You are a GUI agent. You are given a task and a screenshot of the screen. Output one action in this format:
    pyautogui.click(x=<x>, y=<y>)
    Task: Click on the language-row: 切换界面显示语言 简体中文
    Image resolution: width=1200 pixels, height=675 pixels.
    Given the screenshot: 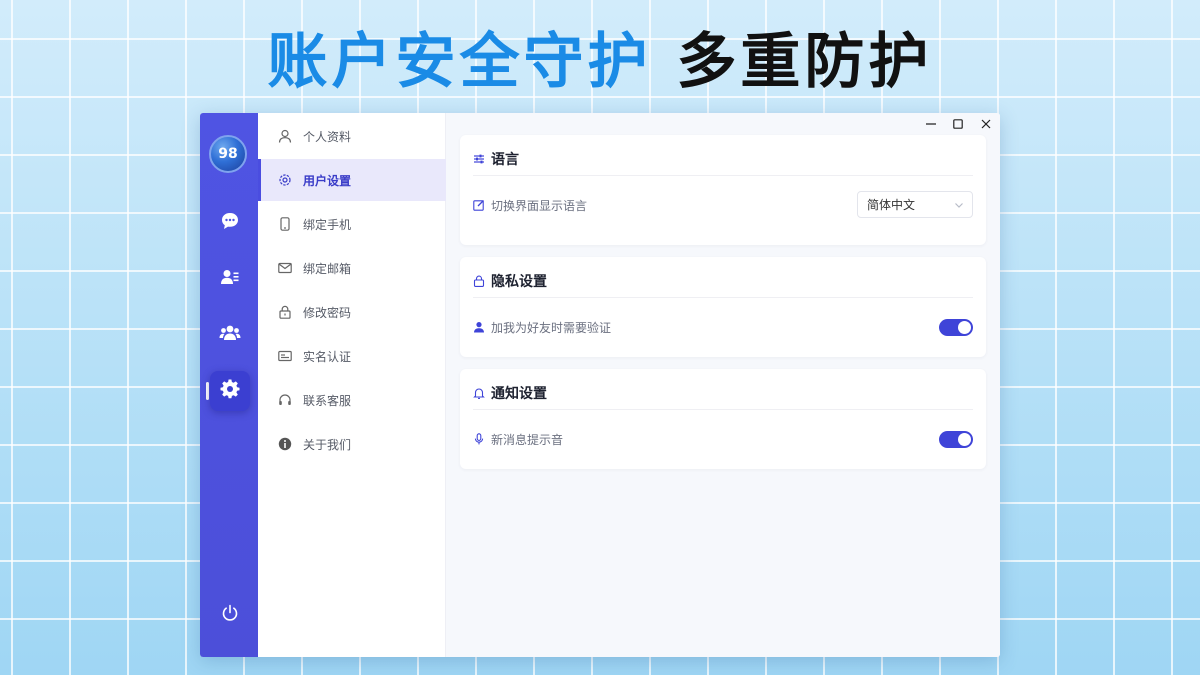 What is the action you would take?
    pyautogui.click(x=723, y=205)
    